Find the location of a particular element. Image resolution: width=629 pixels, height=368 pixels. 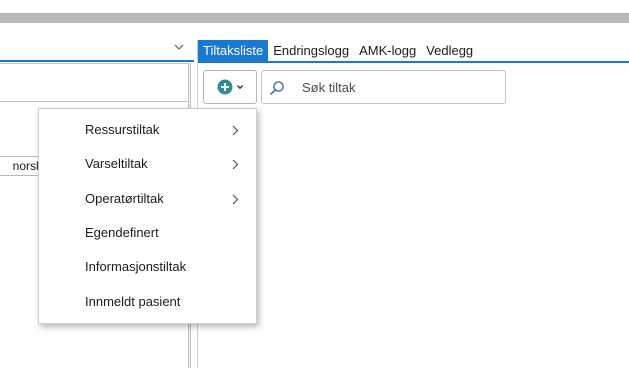

search-icon is located at coordinates (276, 88).